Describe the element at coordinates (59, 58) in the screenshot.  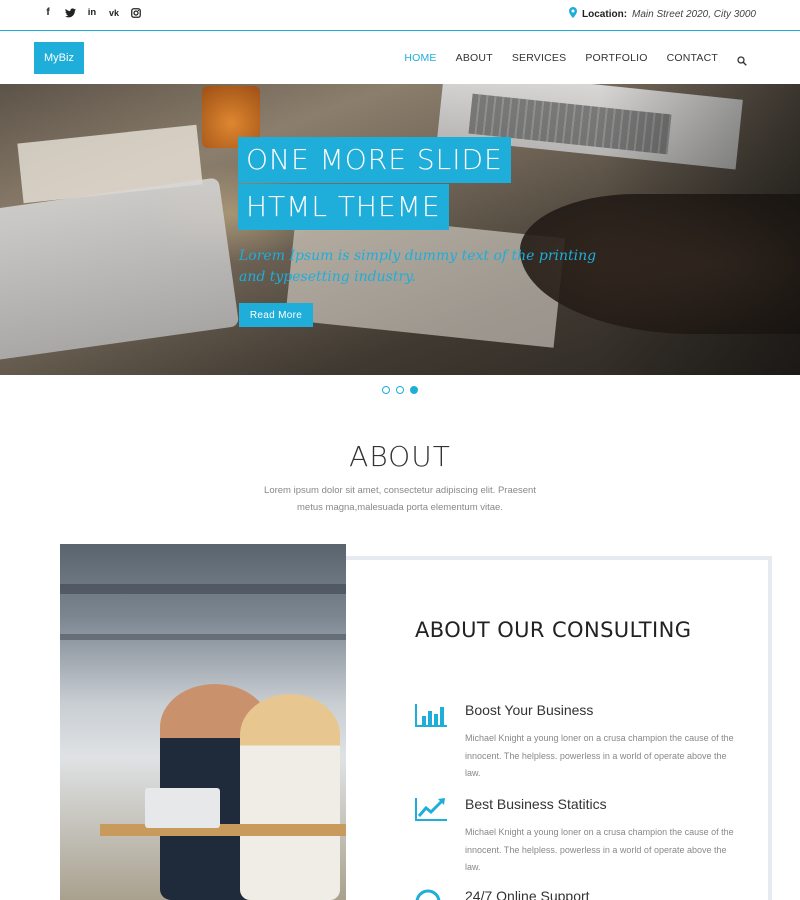
I see `logo: MyBiz` at that location.